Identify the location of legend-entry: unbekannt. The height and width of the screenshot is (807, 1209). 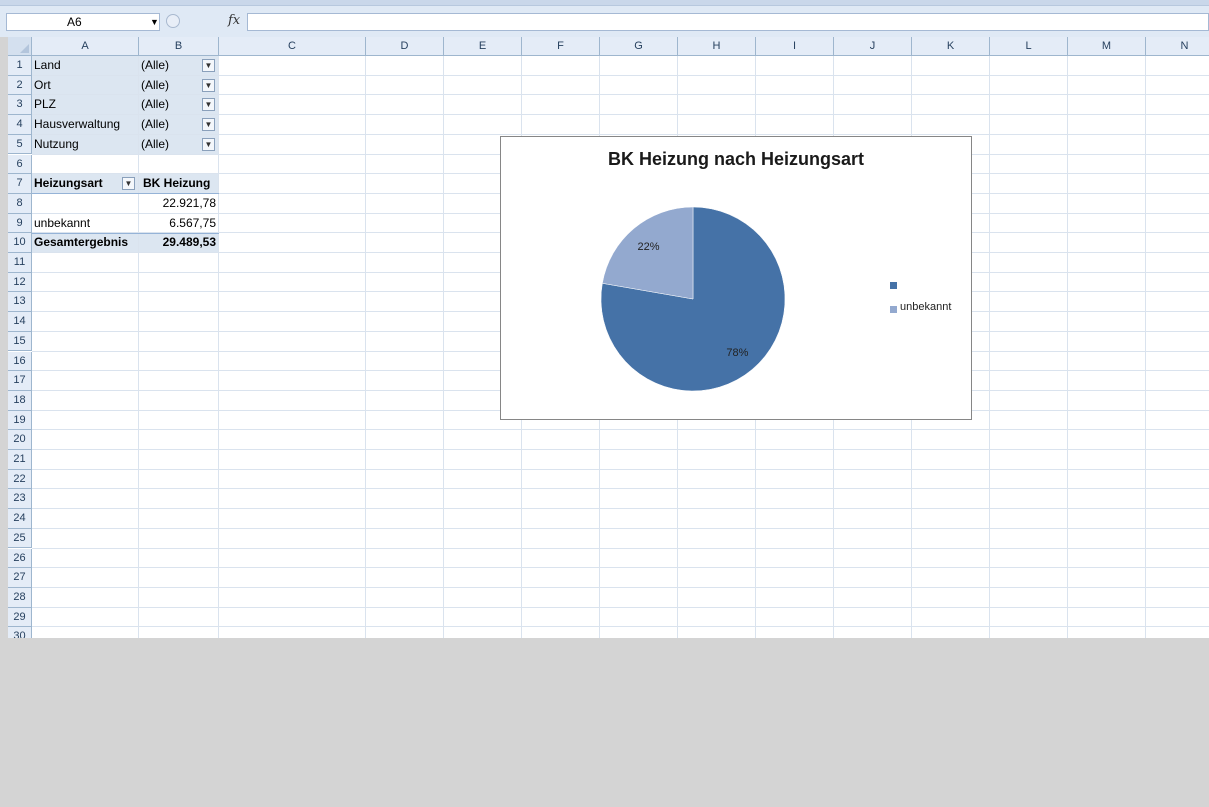
(925, 307).